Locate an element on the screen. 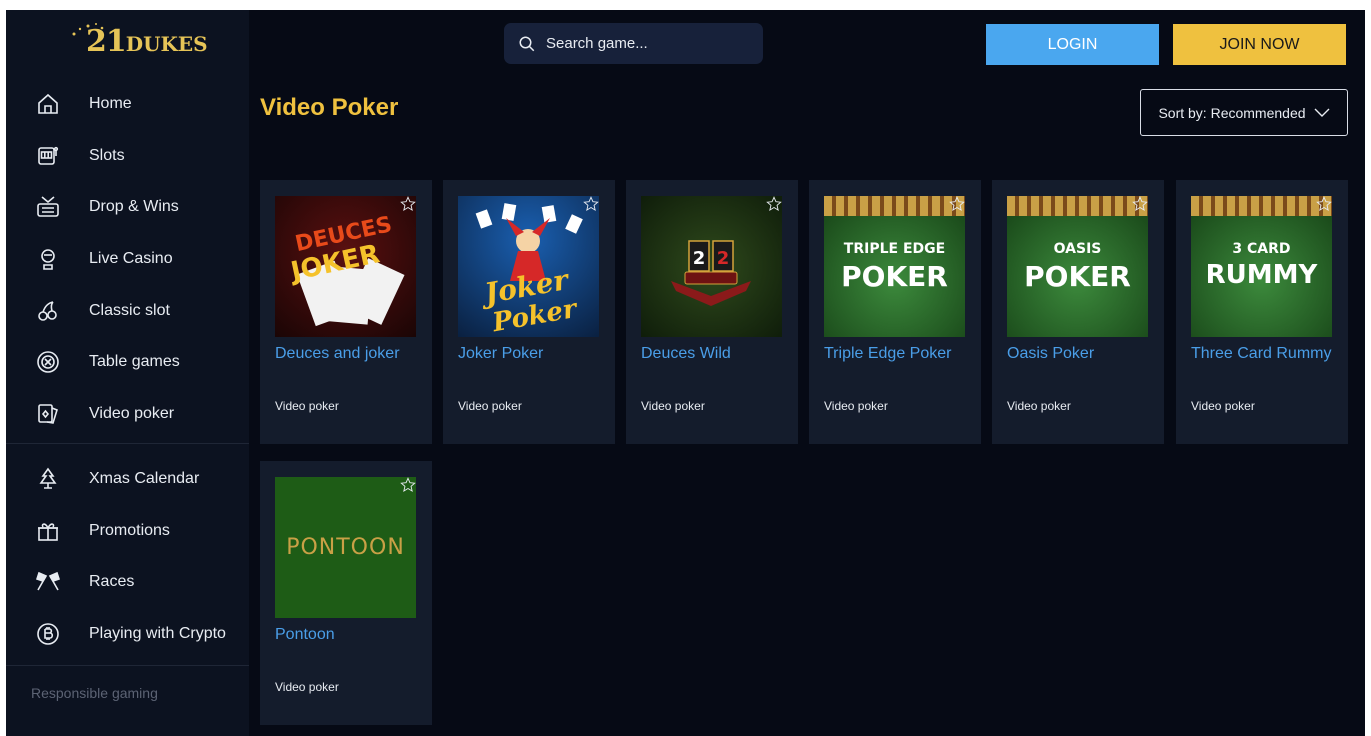 This screenshot has width=1371, height=736. sidebar-item-table-games: Table games is located at coordinates (127, 362).